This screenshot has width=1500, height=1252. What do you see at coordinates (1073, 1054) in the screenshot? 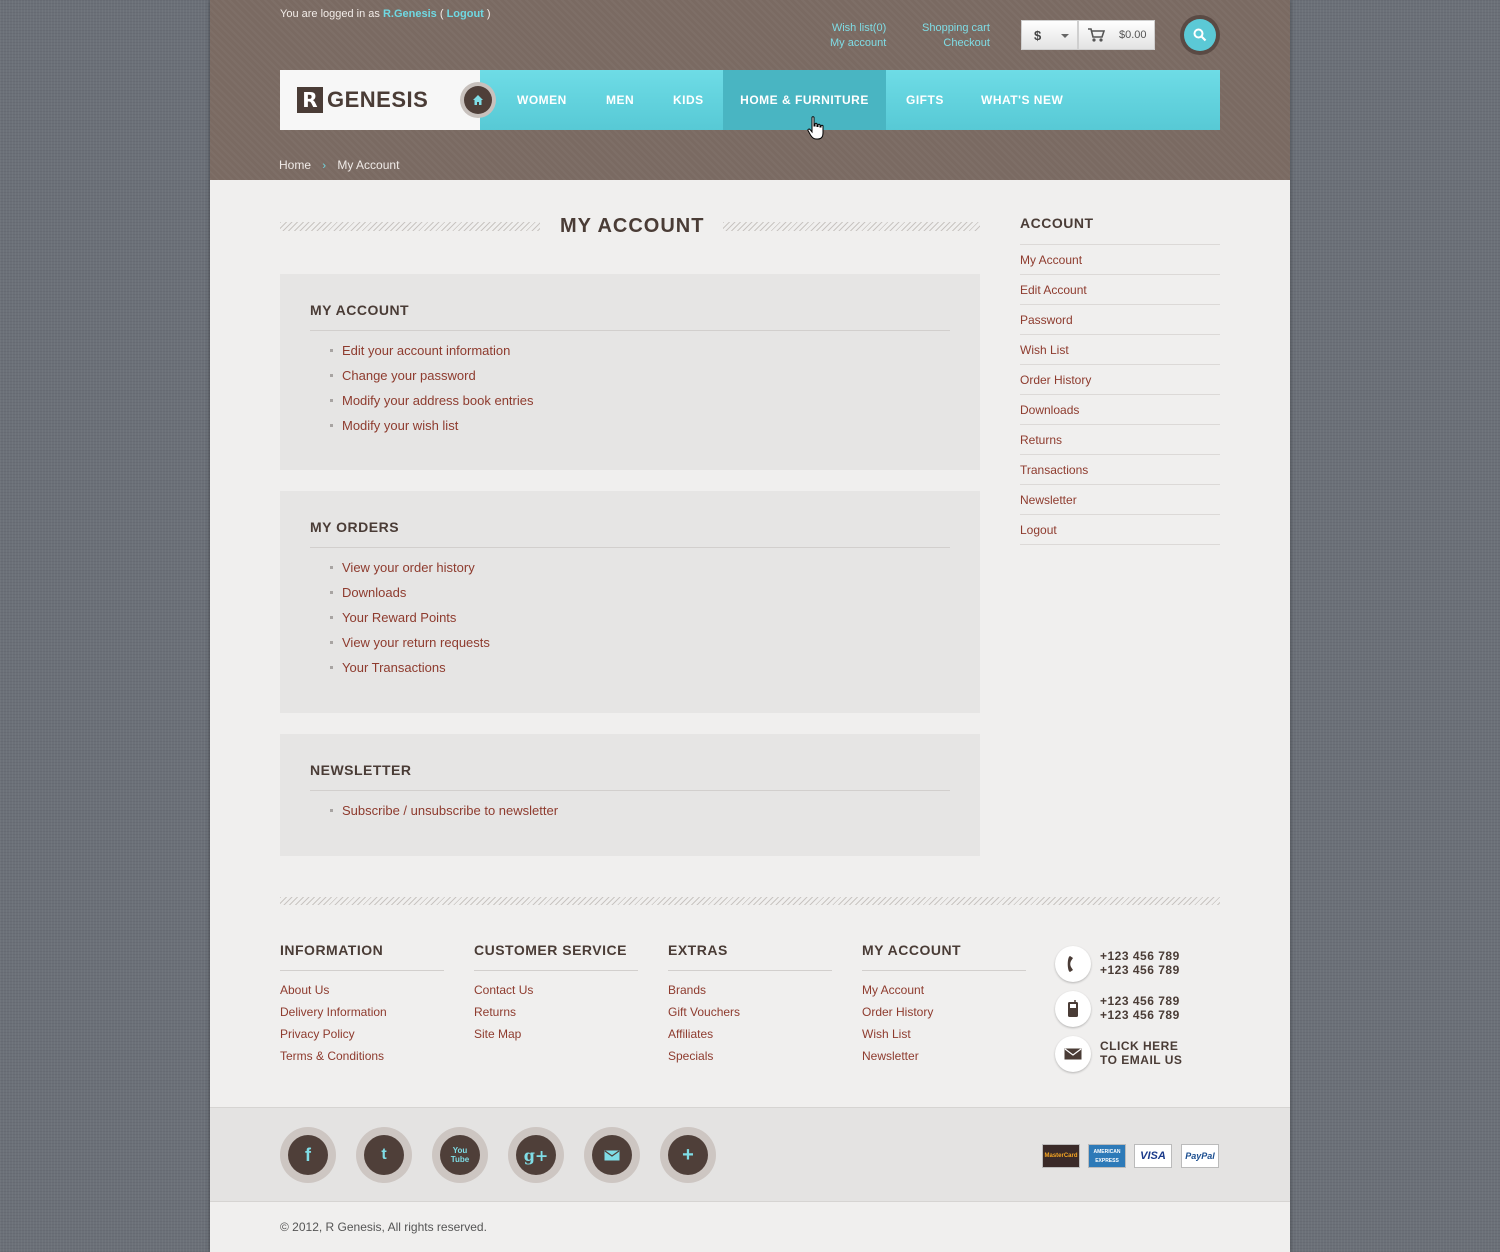
I see `envelope-icon` at bounding box center [1073, 1054].